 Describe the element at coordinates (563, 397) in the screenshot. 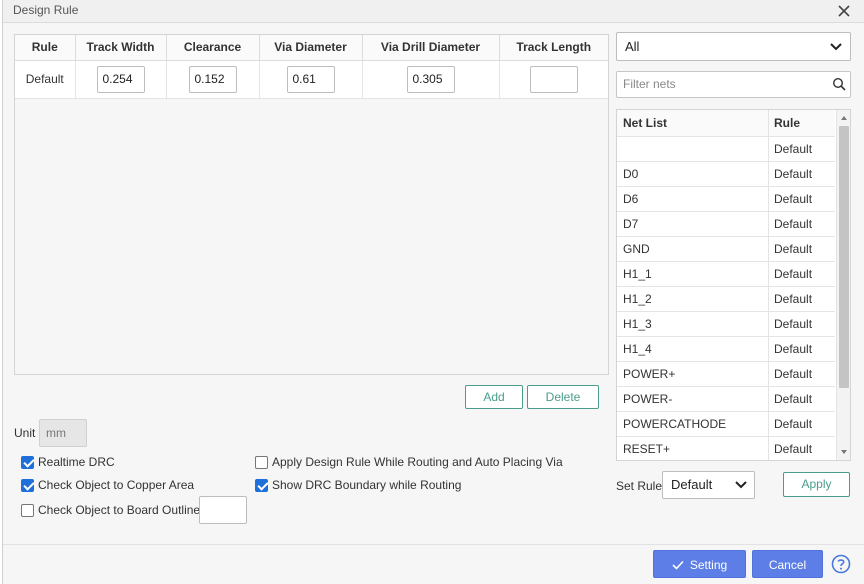

I see `delete-button: Delete` at that location.